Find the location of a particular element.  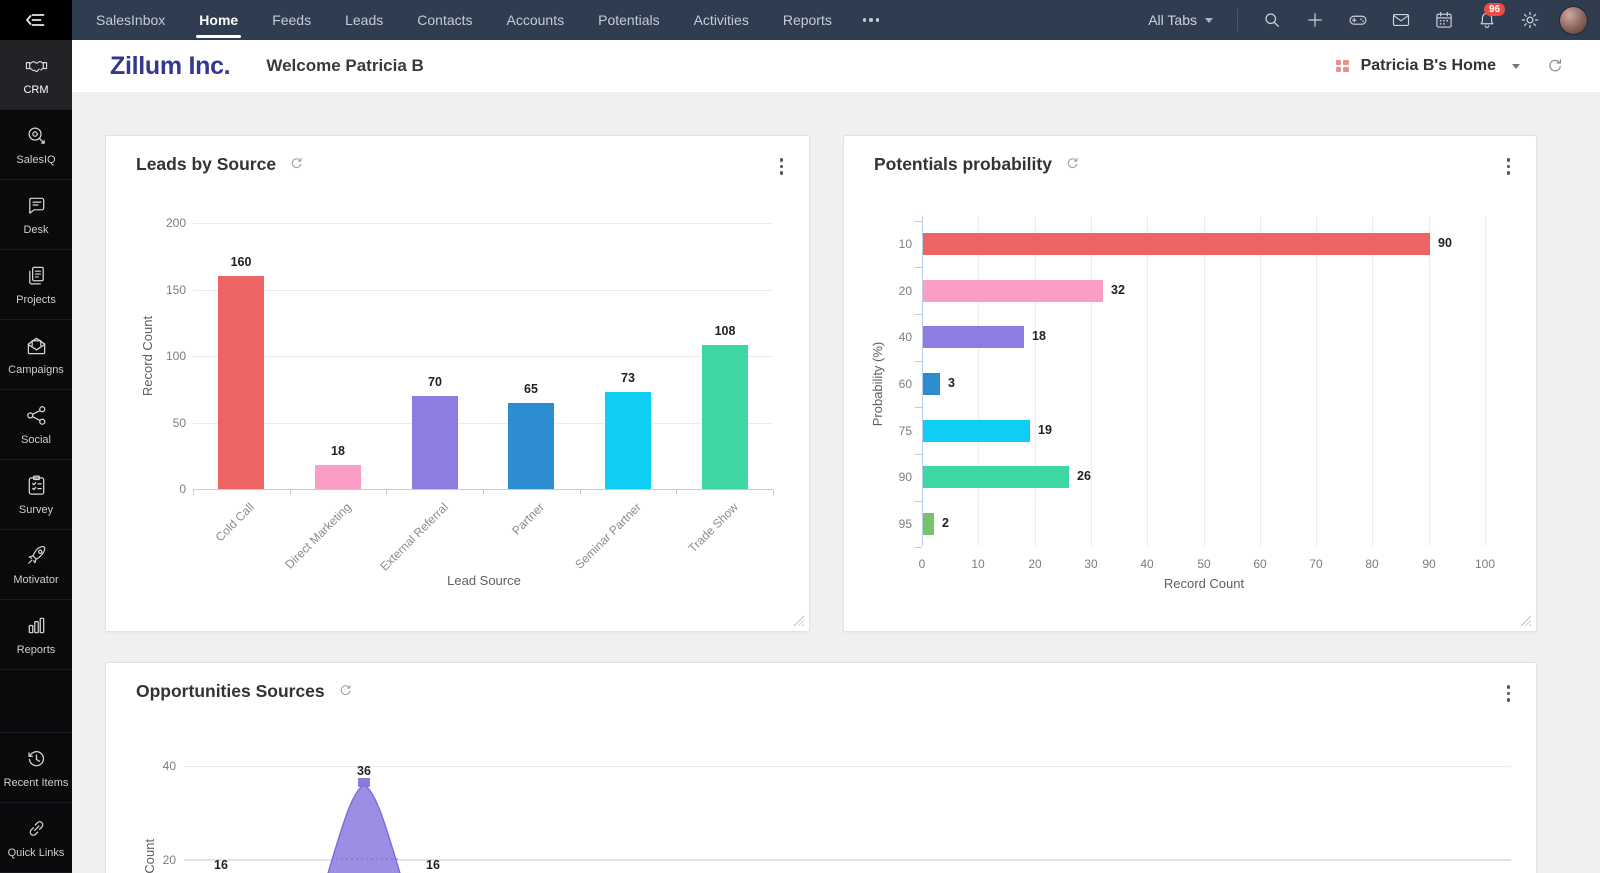

x-tick-label: 100 is located at coordinates (1485, 564).